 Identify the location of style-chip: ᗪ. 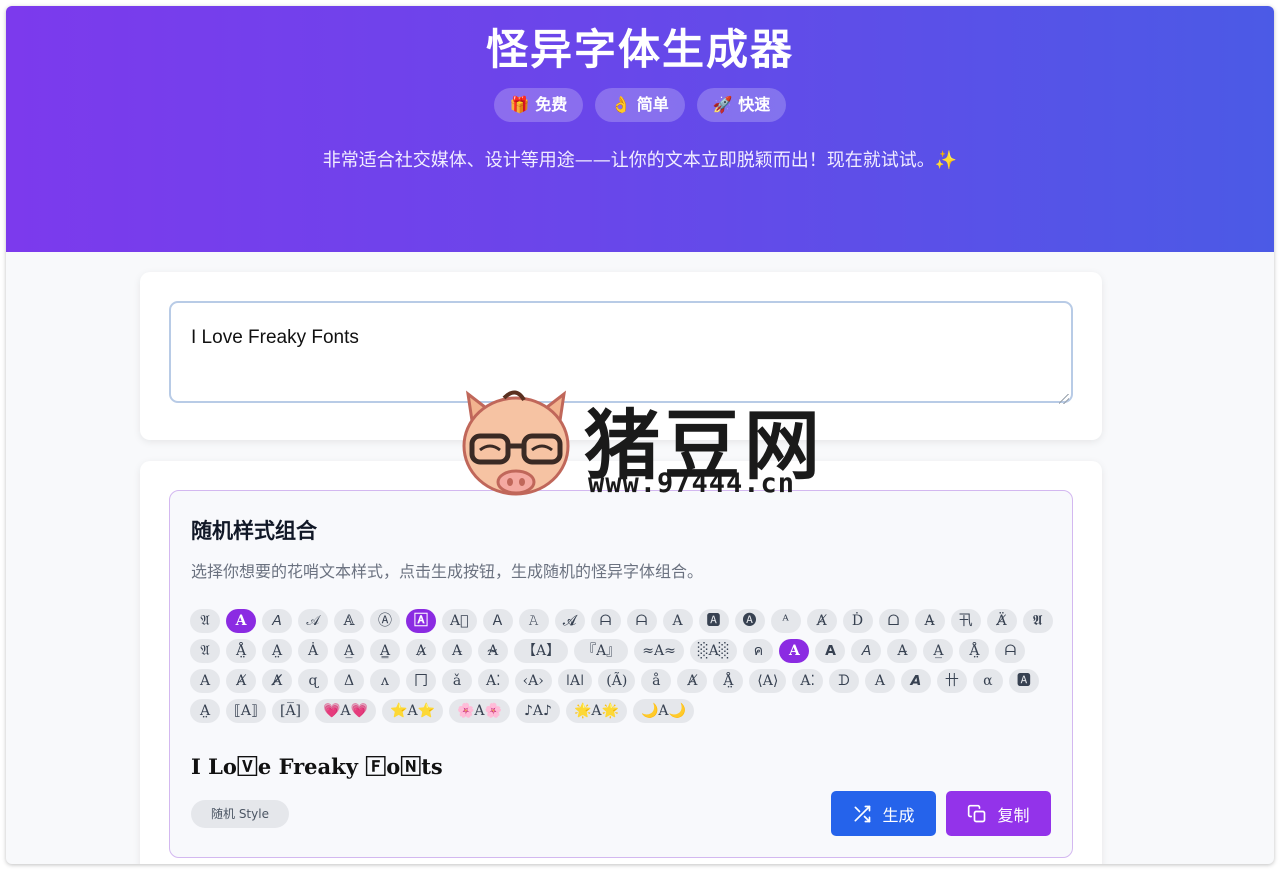
(843, 681).